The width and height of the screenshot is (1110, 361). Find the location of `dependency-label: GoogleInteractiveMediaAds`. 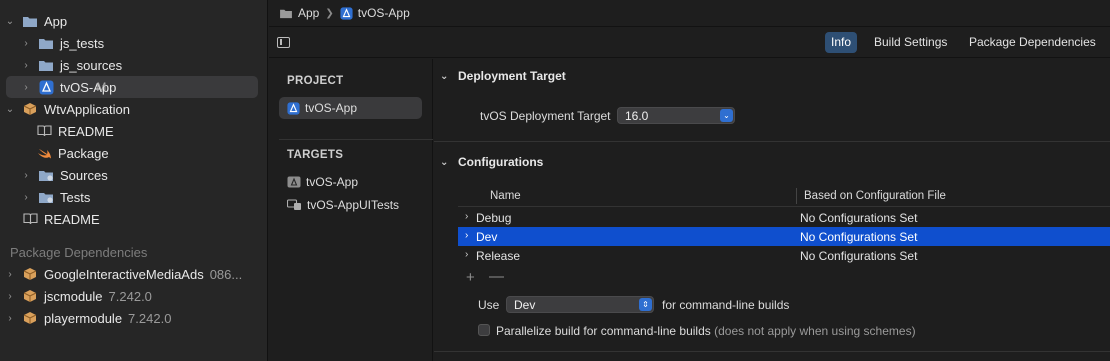

dependency-label: GoogleInteractiveMediaAds is located at coordinates (124, 274).